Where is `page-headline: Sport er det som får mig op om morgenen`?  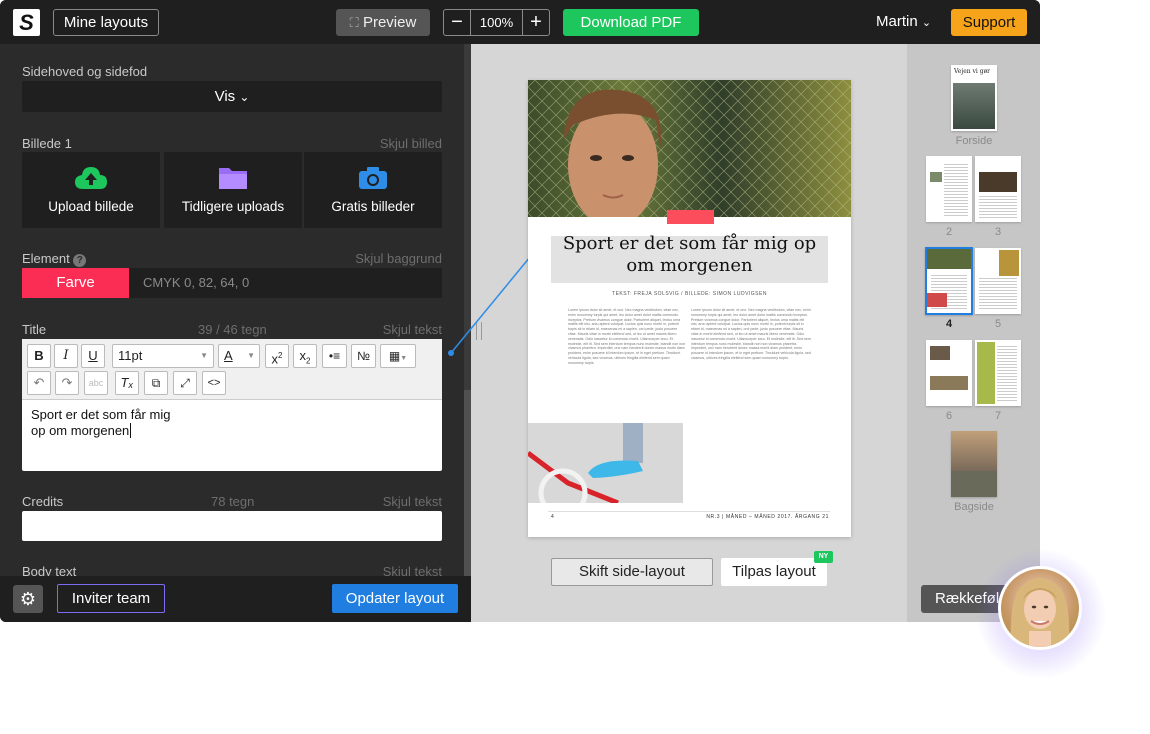
page-headline: Sport er det som får mig op om morgenen is located at coordinates (689, 255).